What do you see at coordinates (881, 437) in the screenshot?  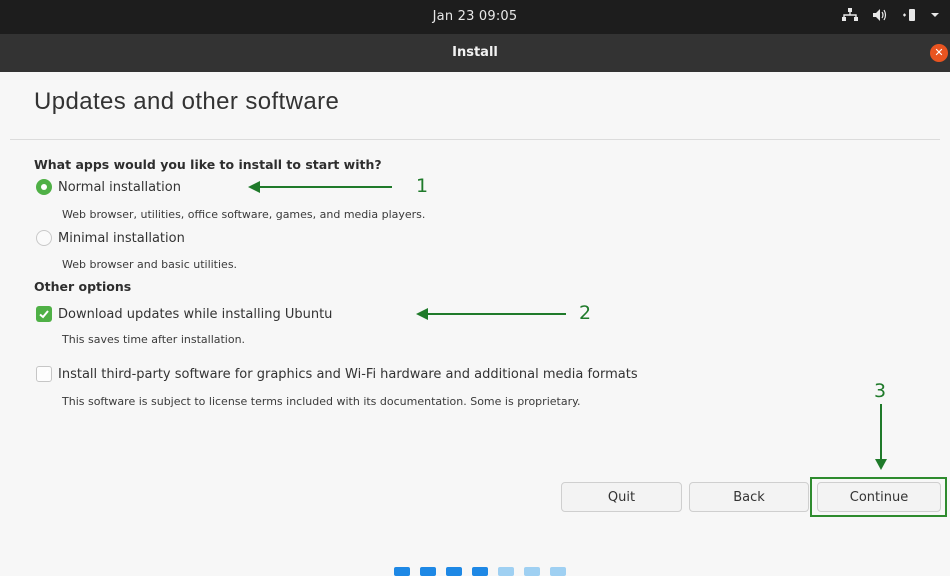 I see `arrow-3-icon` at bounding box center [881, 437].